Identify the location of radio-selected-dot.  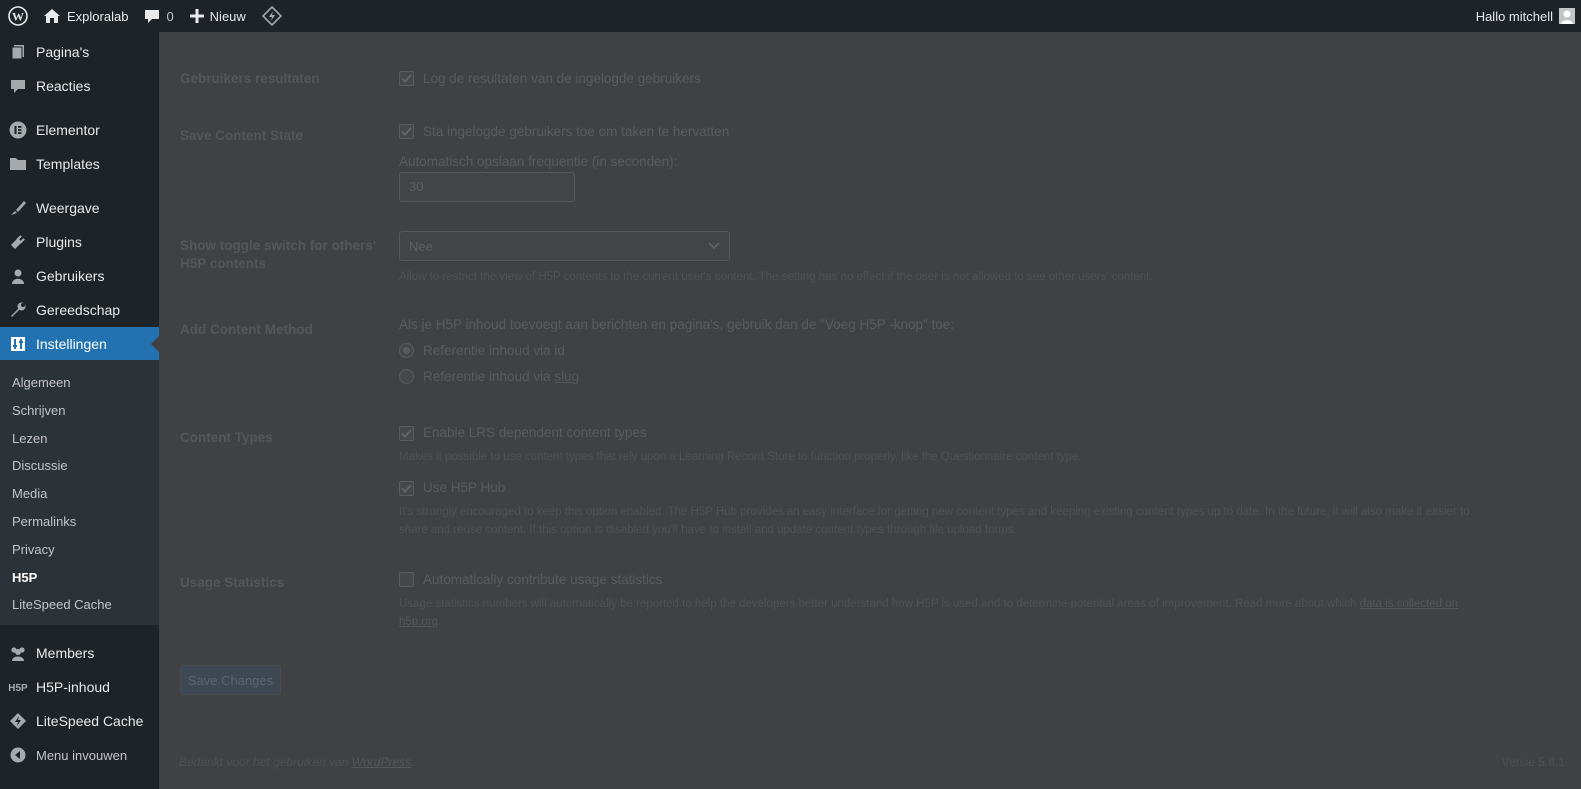
(406, 350).